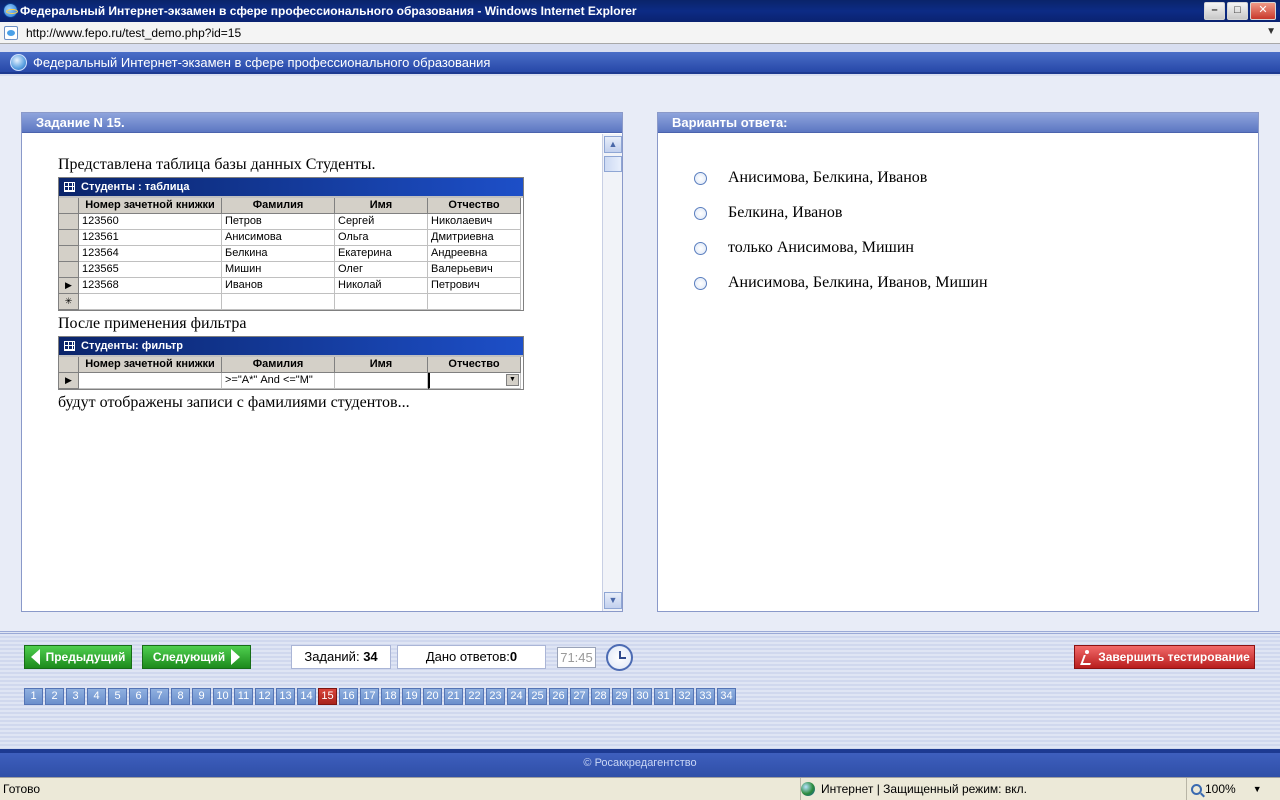 The image size is (1280, 800). I want to click on filter-cell: ▼, so click(474, 381).